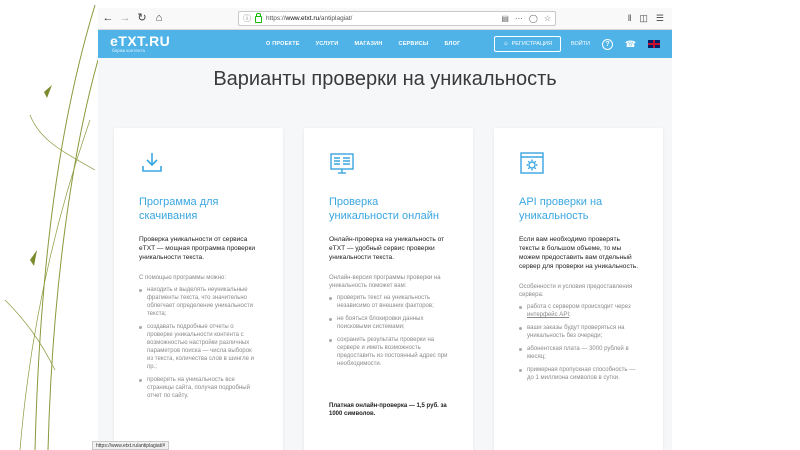 The height and width of the screenshot is (450, 800). What do you see at coordinates (258, 18) in the screenshot?
I see `lock-icon` at bounding box center [258, 18].